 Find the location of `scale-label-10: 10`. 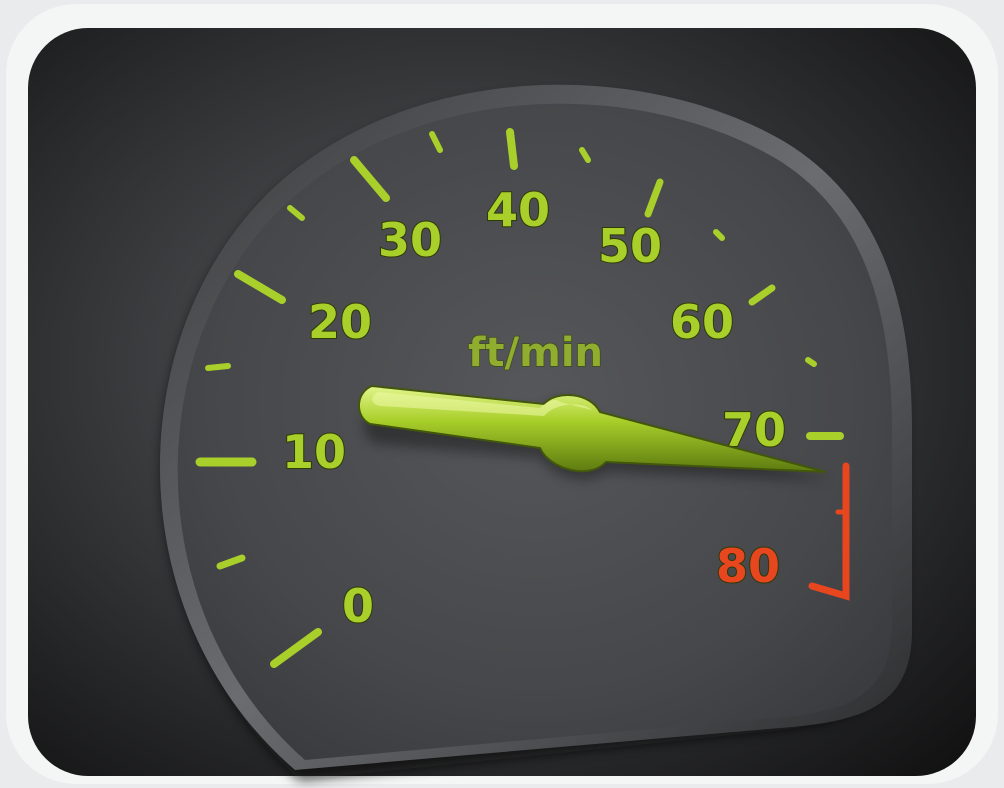

scale-label-10: 10 is located at coordinates (314, 452).